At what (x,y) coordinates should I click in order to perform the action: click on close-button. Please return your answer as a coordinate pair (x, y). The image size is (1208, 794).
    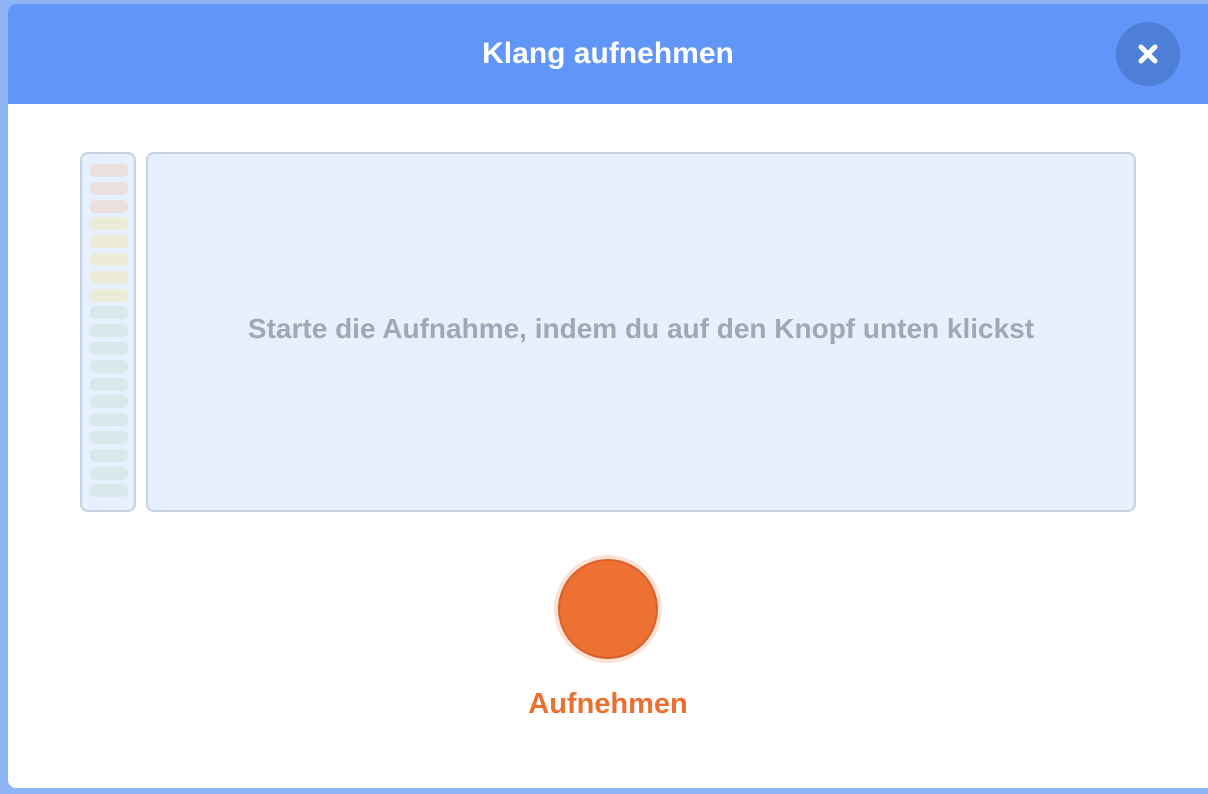
    Looking at the image, I should click on (1148, 54).